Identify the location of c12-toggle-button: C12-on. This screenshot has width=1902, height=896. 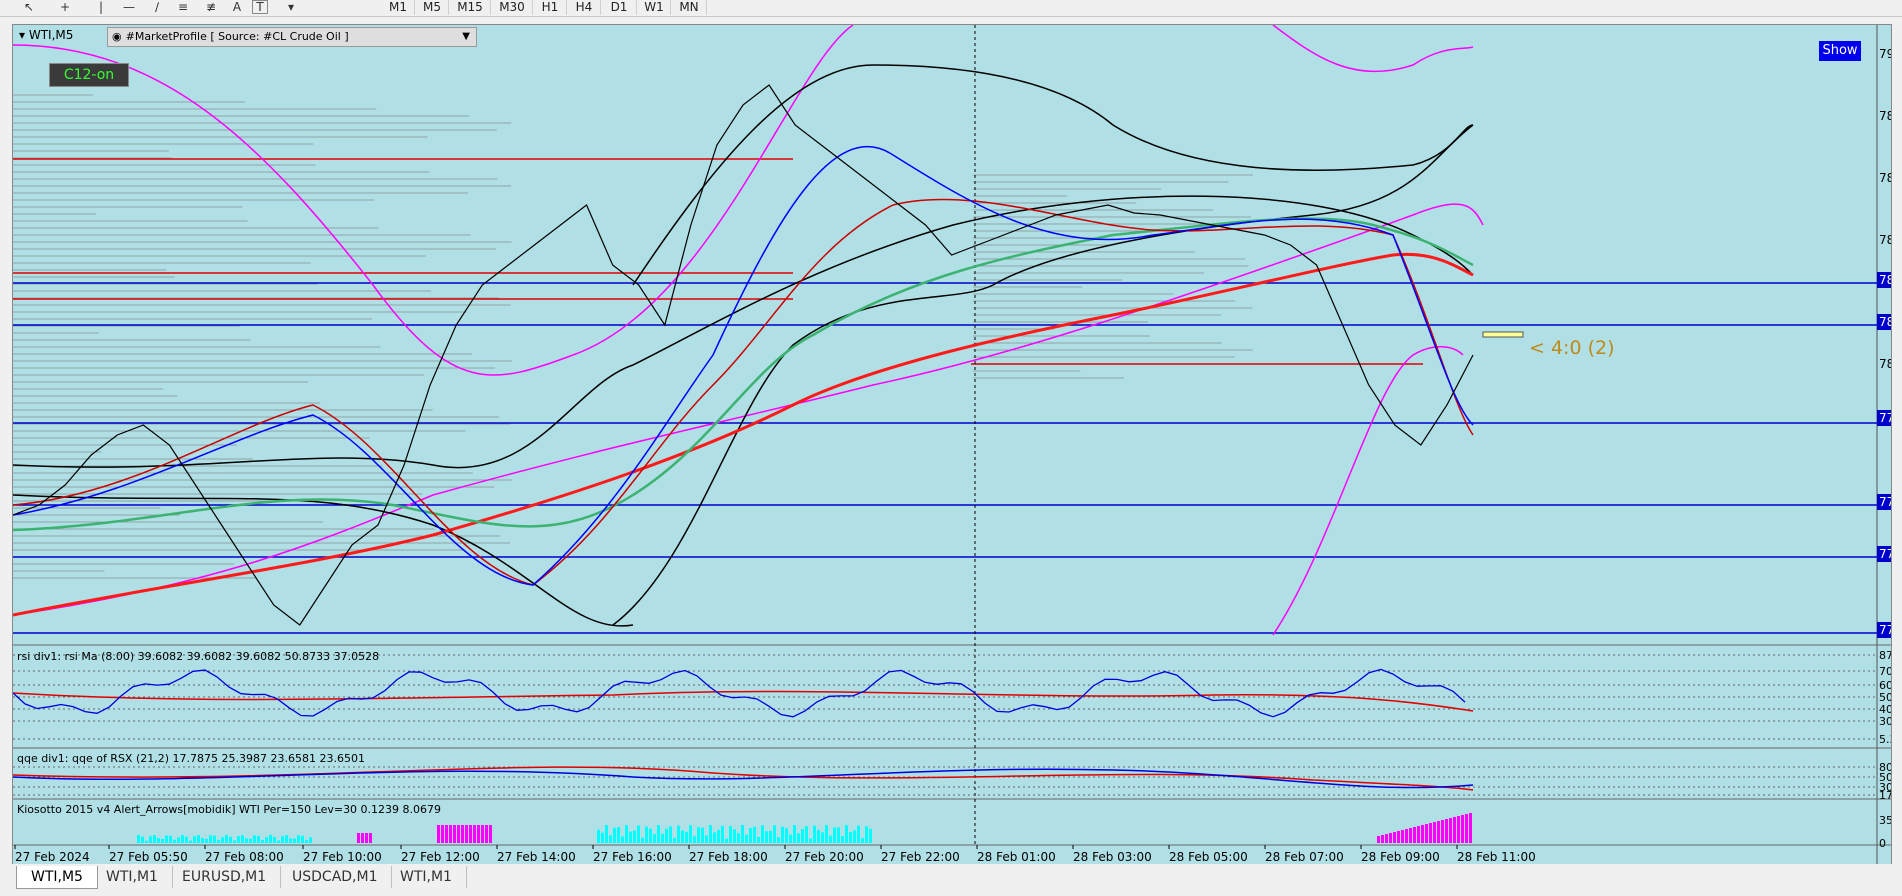
(89, 75).